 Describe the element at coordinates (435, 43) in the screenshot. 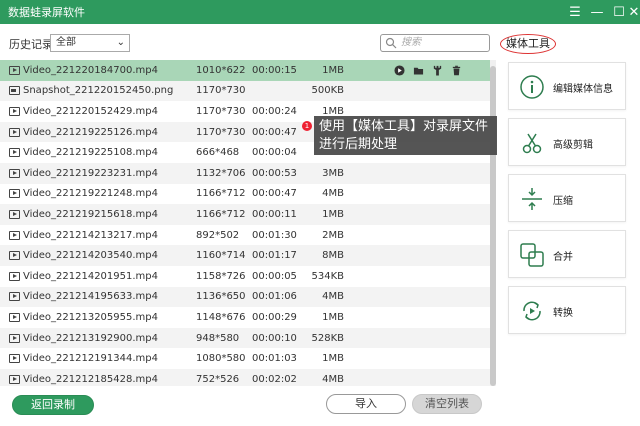

I see `search-input: 搜索` at that location.